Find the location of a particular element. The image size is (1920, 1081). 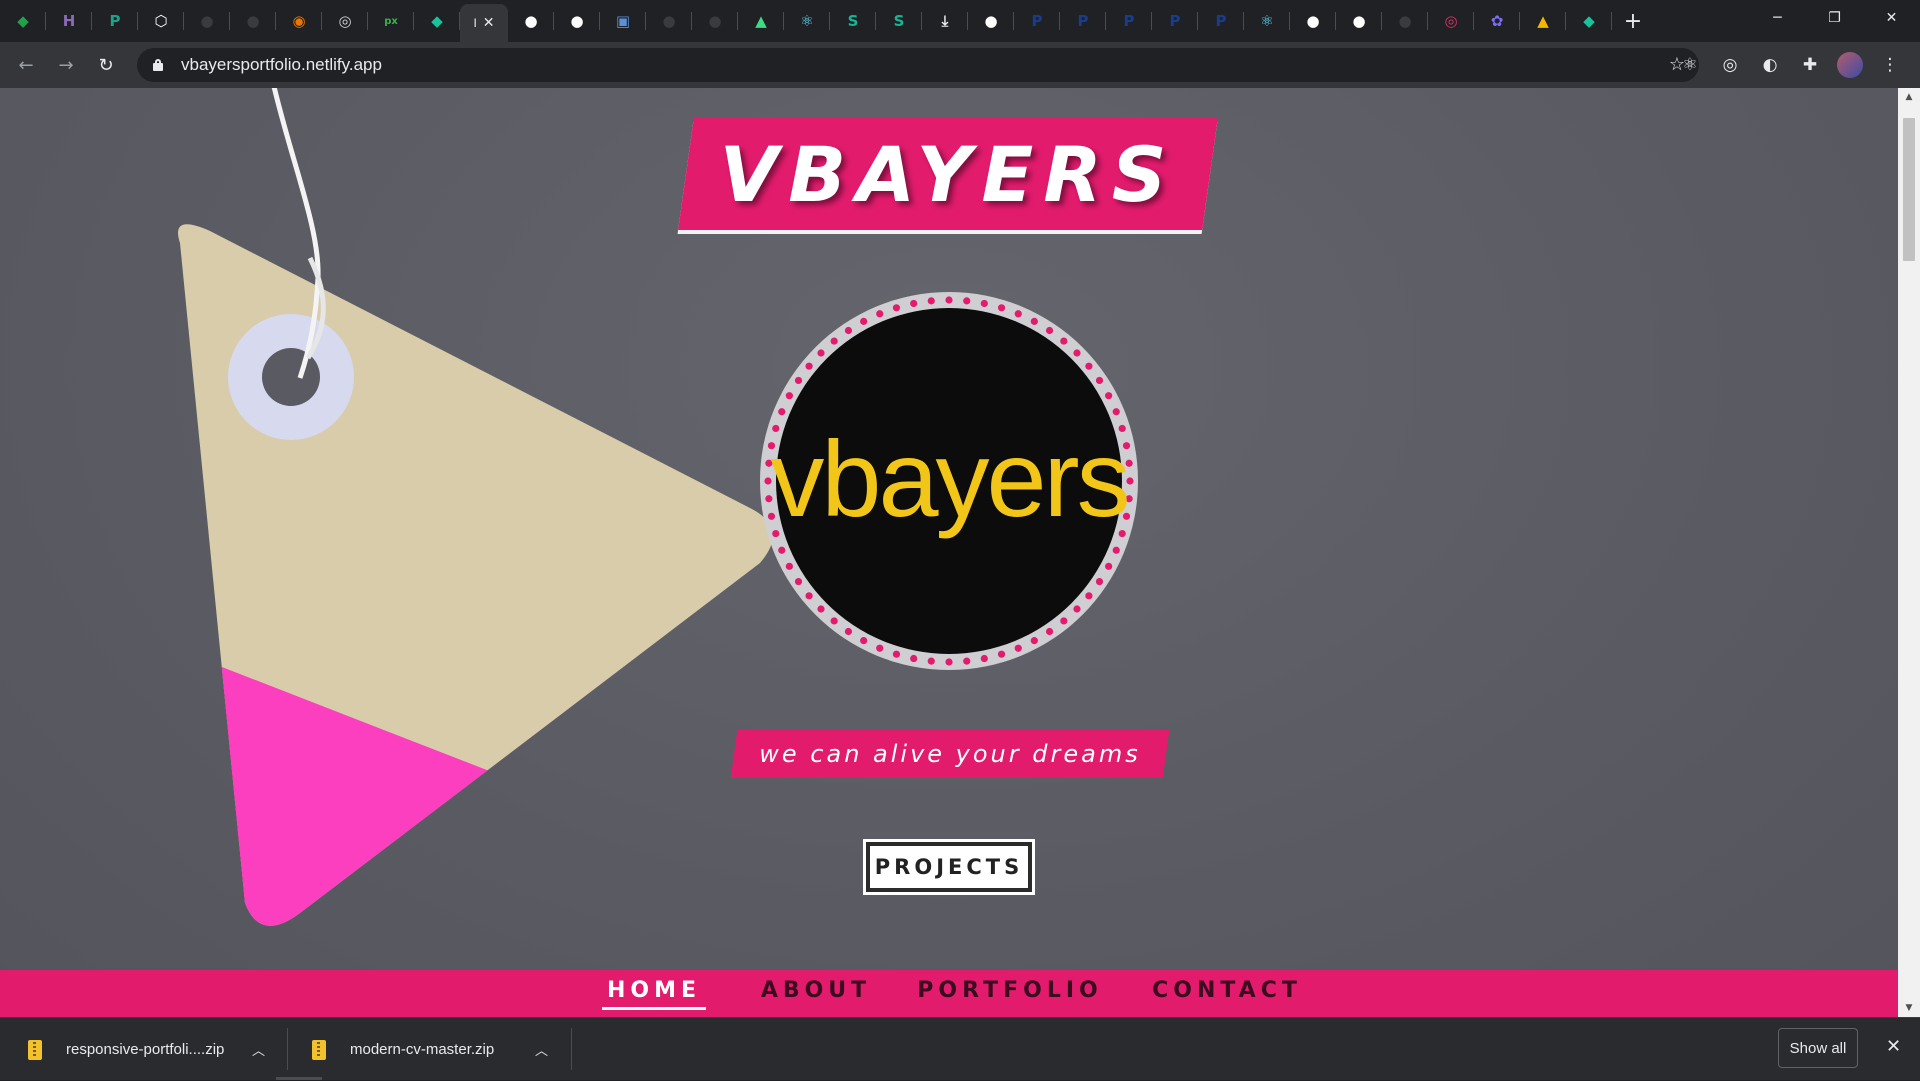

address-bar: vbayersportfolio.netlify.app ☆ is located at coordinates (918, 65).